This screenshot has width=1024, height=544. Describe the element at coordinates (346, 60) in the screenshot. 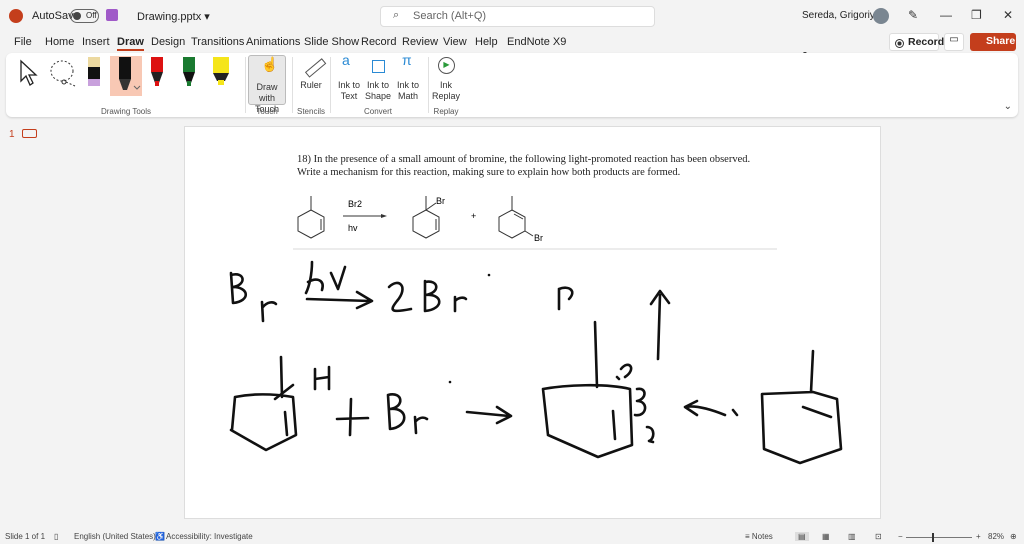

I see `ink-to-text-icon: a` at that location.